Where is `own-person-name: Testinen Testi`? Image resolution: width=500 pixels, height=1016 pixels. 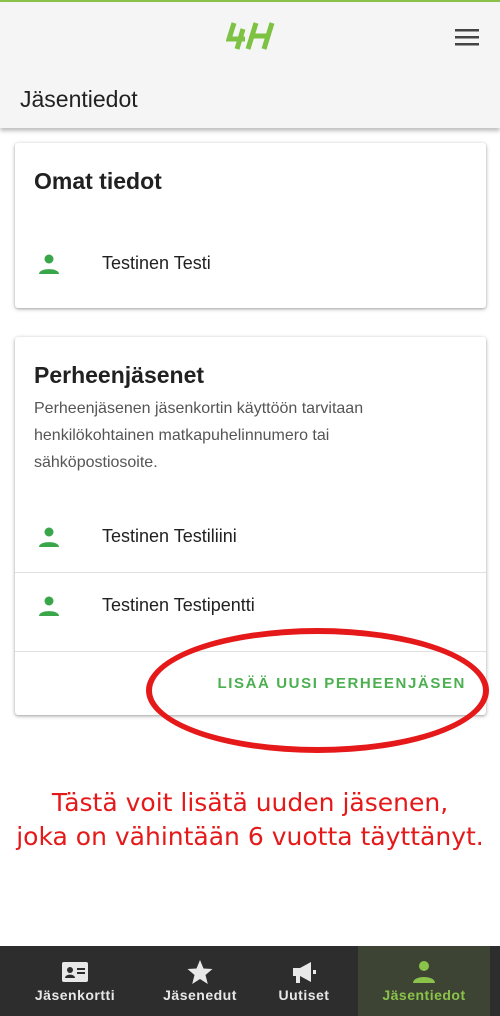 own-person-name: Testinen Testi is located at coordinates (156, 263).